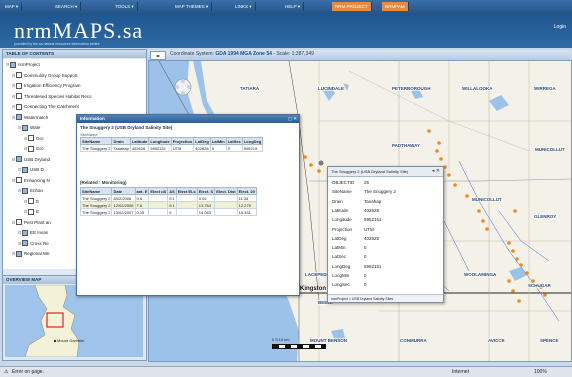 This screenshot has width=572, height=377. I want to click on toc-layer-item: ⊟ Community Group Support, so click(45, 75).